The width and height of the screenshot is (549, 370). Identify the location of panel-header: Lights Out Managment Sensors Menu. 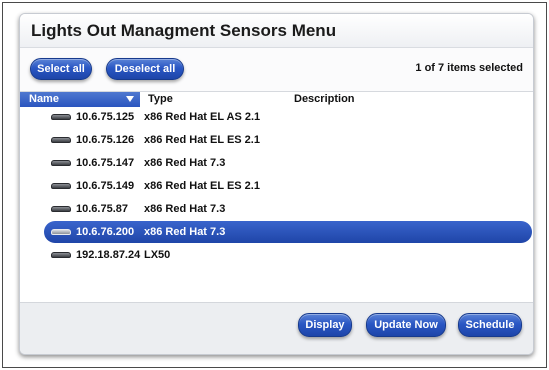
(276, 31).